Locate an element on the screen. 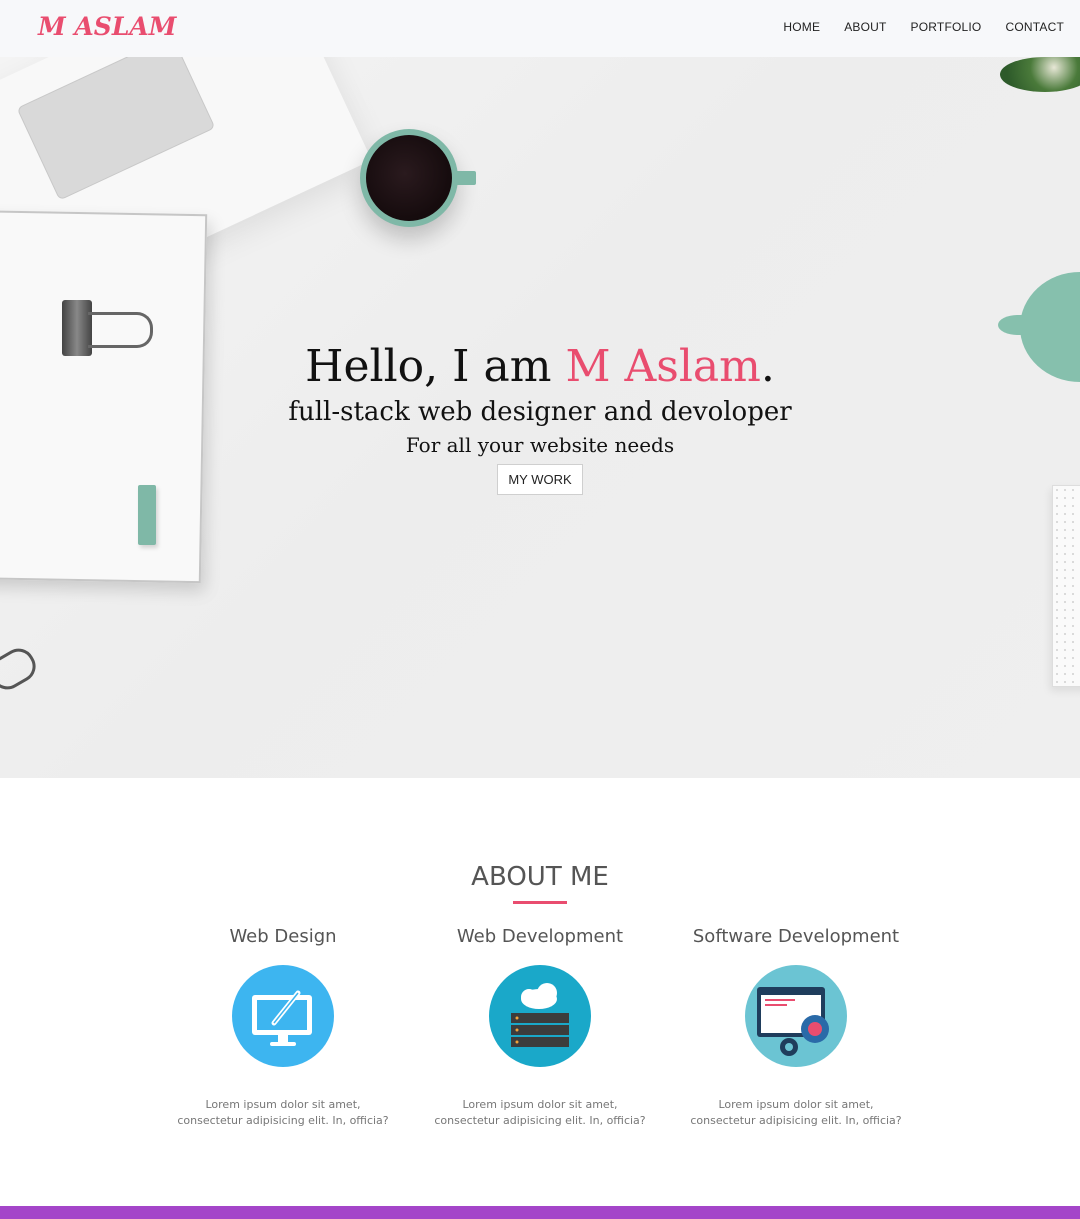 The width and height of the screenshot is (1080, 1219). hero-subtitle: full-stack web designer and devoloper is located at coordinates (540, 412).